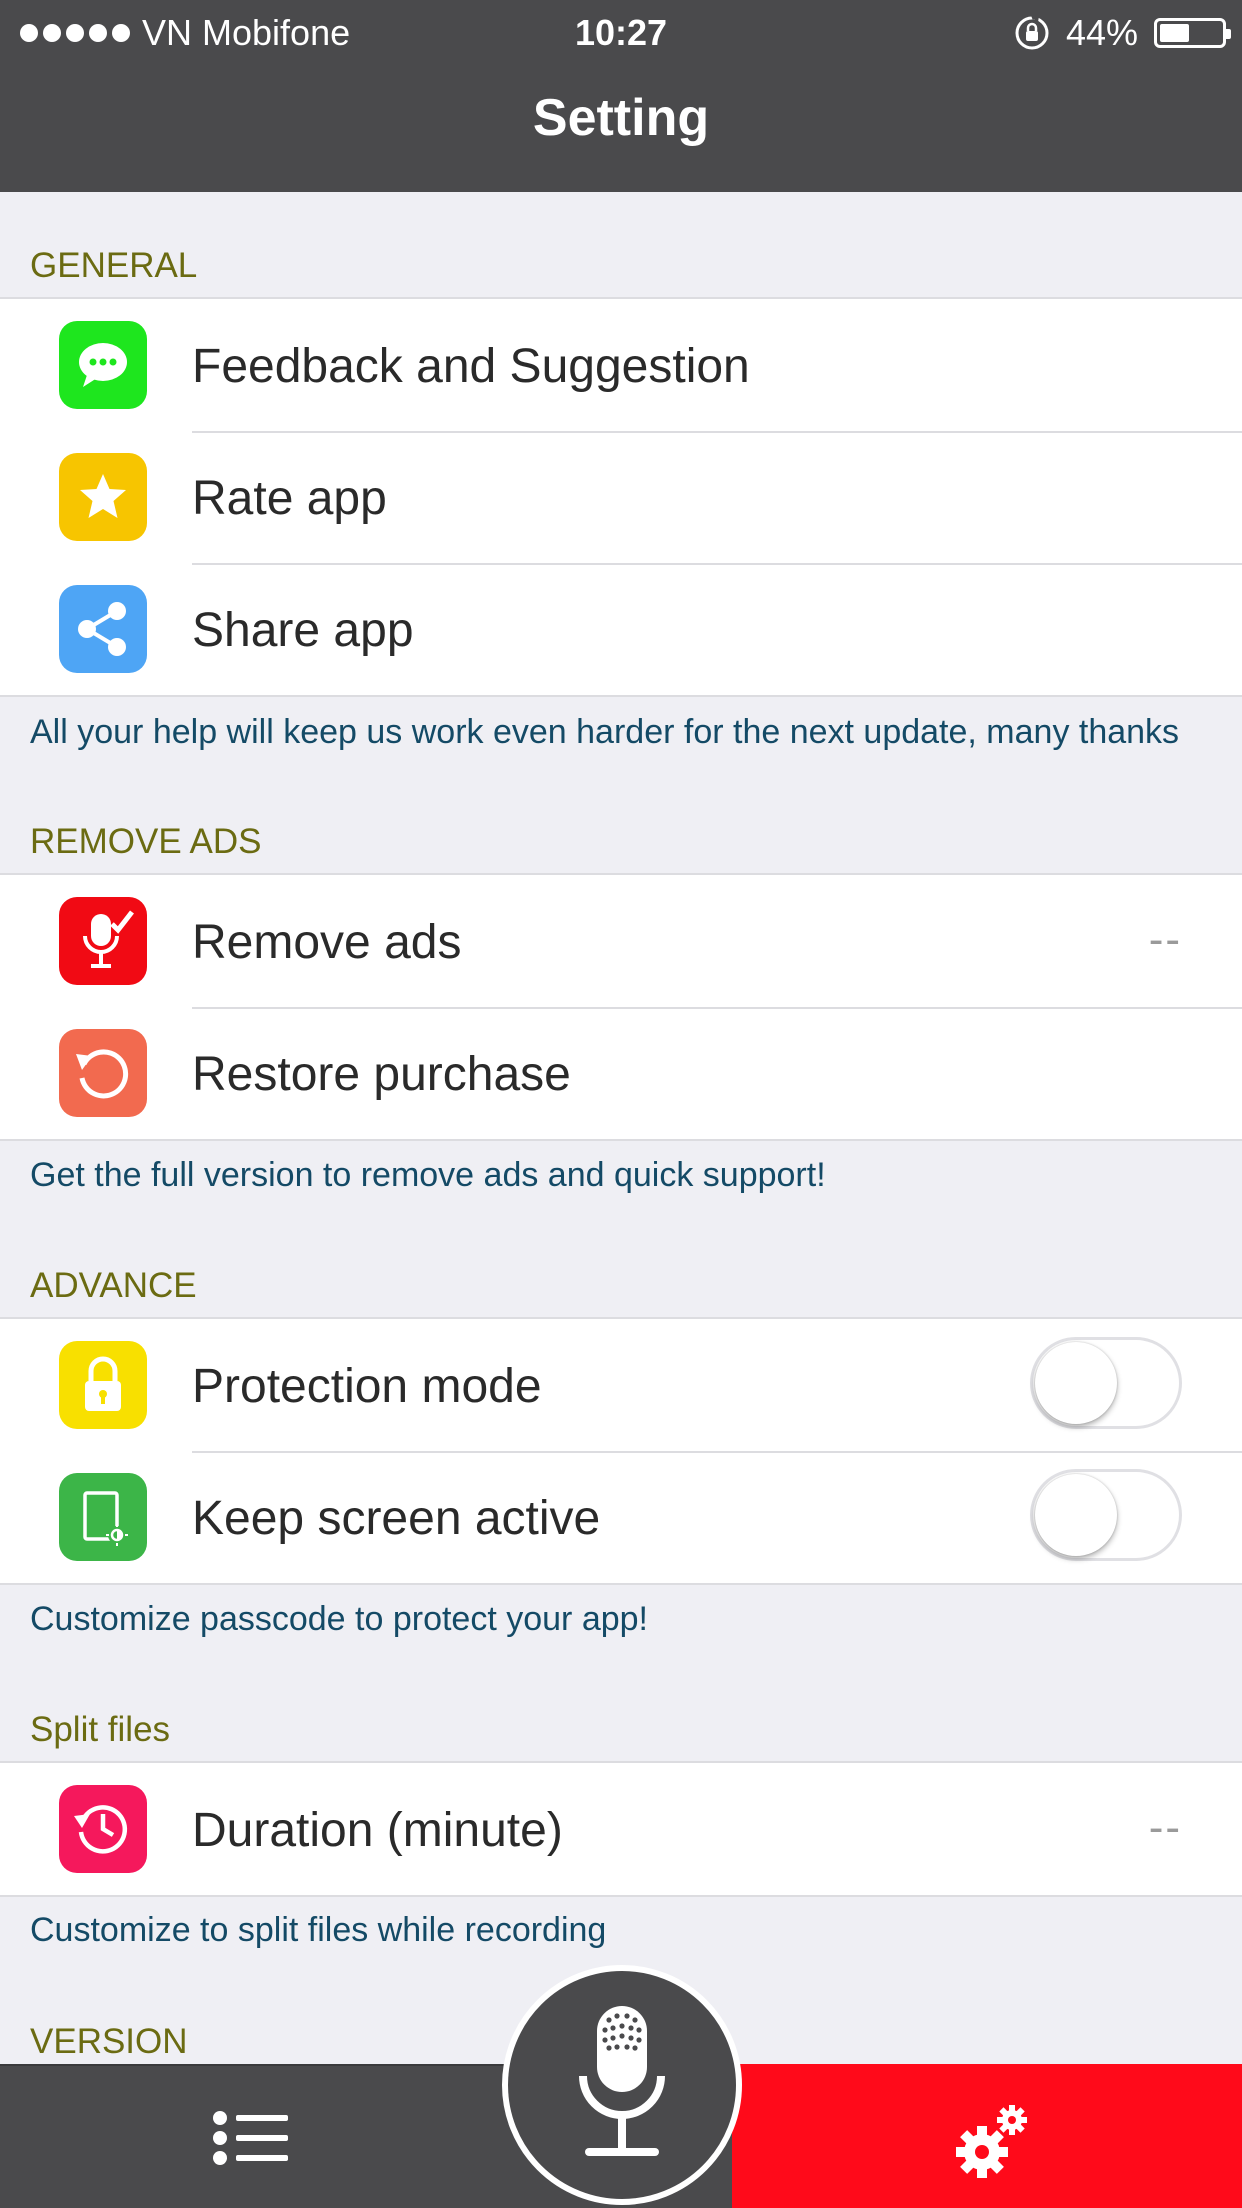  What do you see at coordinates (622, 2081) in the screenshot?
I see `microphone-icon` at bounding box center [622, 2081].